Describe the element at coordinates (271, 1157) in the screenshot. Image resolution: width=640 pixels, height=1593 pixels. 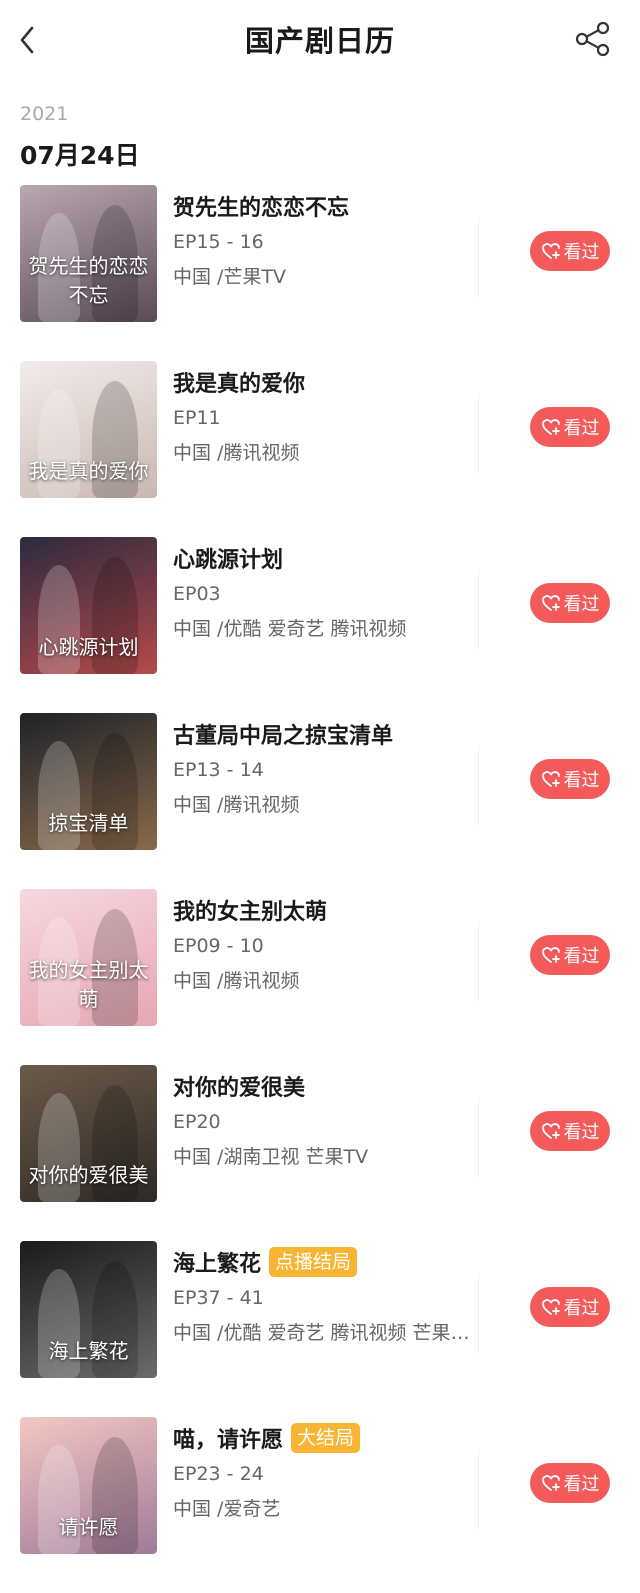
I see `platform-label: 中国 /湖南卫视 芒果TV` at that location.